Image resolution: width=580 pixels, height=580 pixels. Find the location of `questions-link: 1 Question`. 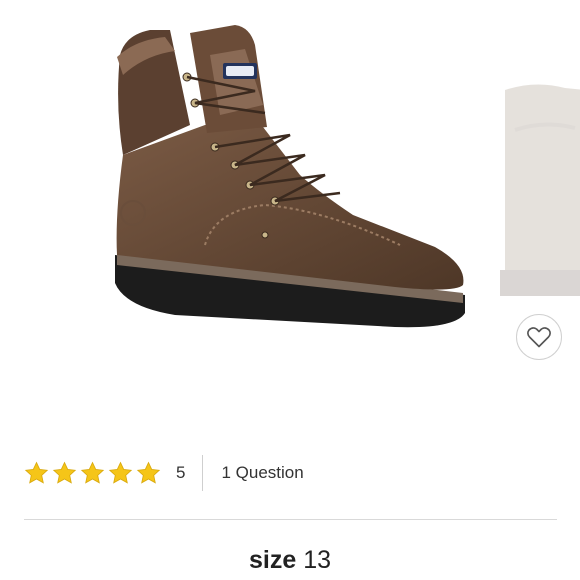

questions-link: 1 Question is located at coordinates (262, 473).